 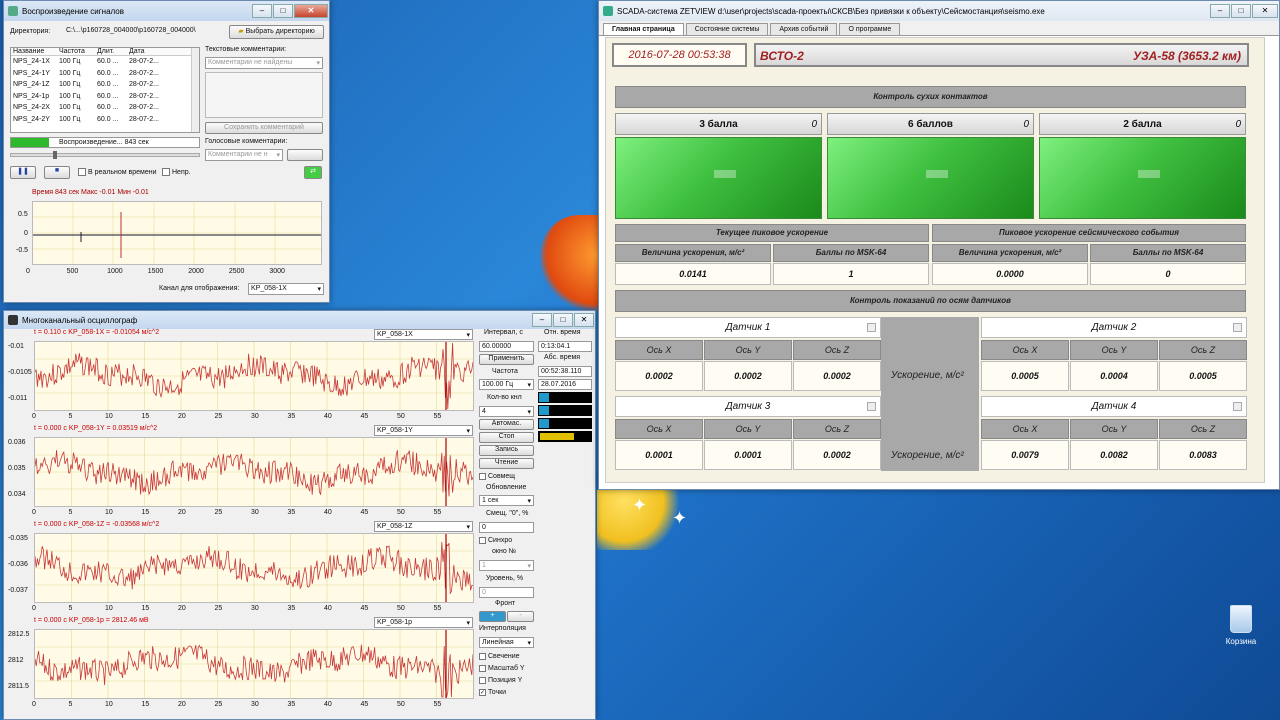 I want to click on pause-button: ❚❚, so click(x=23, y=172).